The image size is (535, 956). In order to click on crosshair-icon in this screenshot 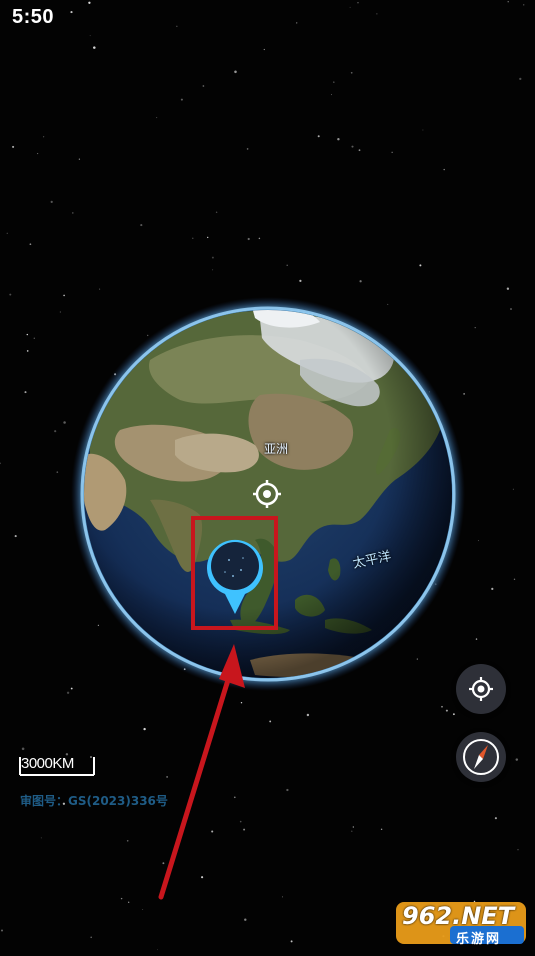, I will do `click(481, 689)`.